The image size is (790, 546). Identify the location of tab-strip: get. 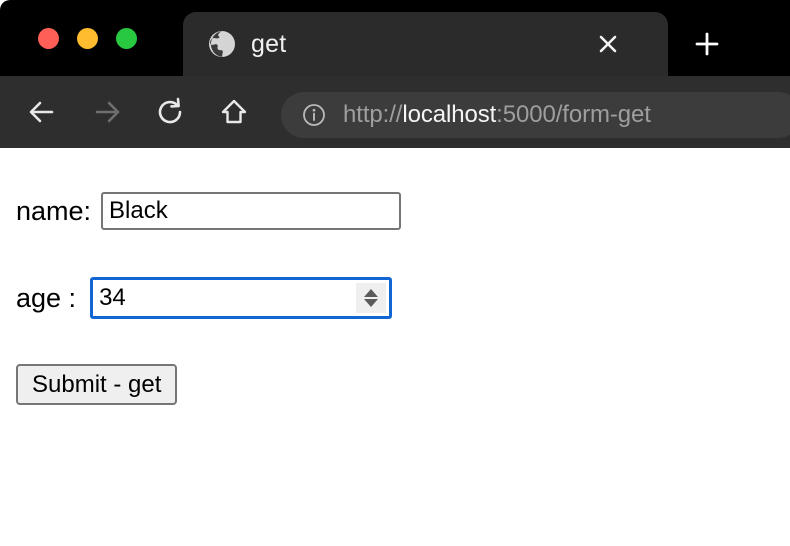
(395, 38).